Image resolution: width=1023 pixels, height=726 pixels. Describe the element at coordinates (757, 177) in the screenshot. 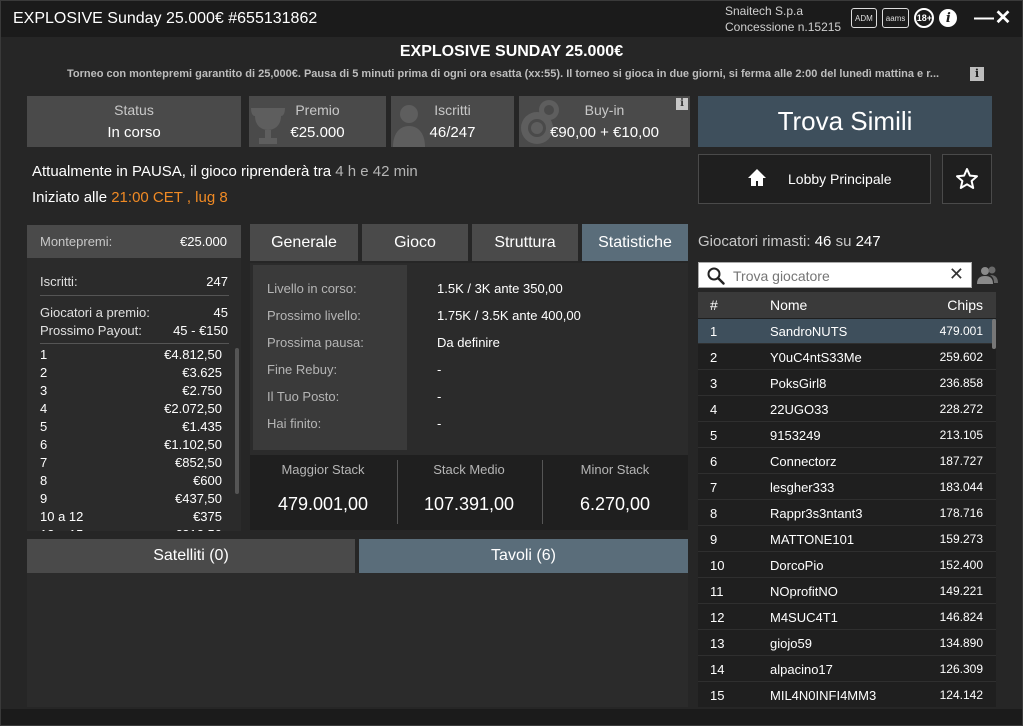

I see `home-icon` at that location.